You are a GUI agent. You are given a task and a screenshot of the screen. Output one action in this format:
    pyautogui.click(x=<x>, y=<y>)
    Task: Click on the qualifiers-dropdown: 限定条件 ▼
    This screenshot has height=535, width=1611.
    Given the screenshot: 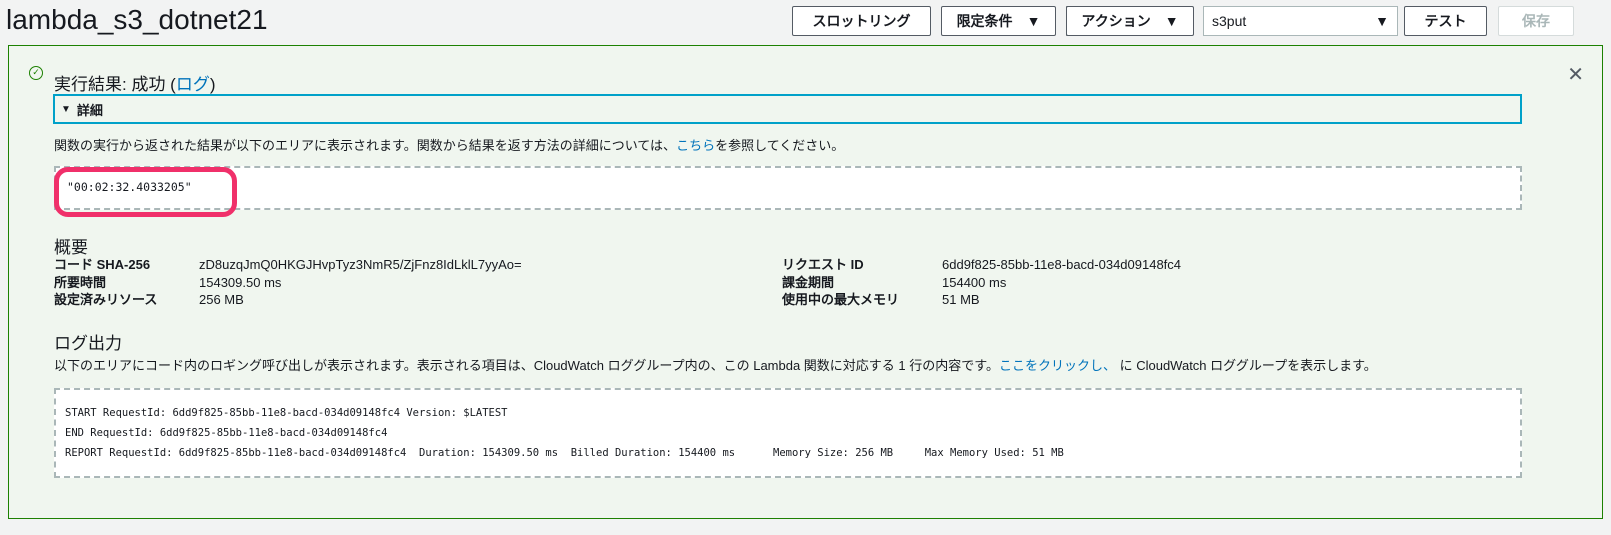 What is the action you would take?
    pyautogui.click(x=998, y=21)
    